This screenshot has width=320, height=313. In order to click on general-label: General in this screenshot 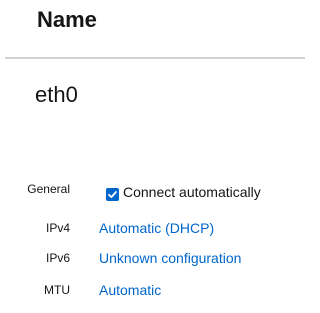, I will do `click(48, 189)`.